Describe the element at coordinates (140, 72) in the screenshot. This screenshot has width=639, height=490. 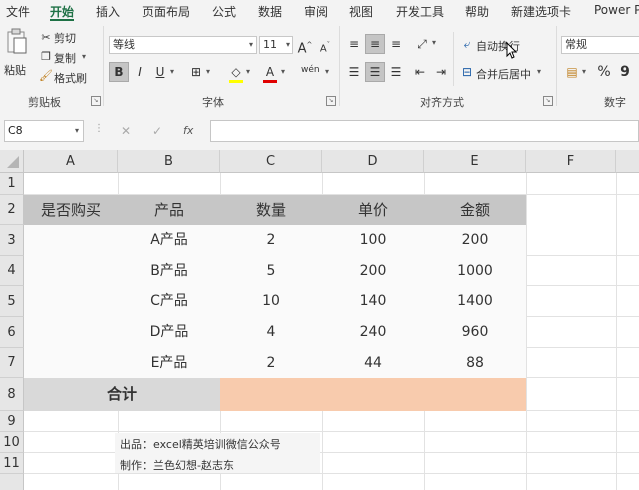
I see `italic-button: I` at that location.